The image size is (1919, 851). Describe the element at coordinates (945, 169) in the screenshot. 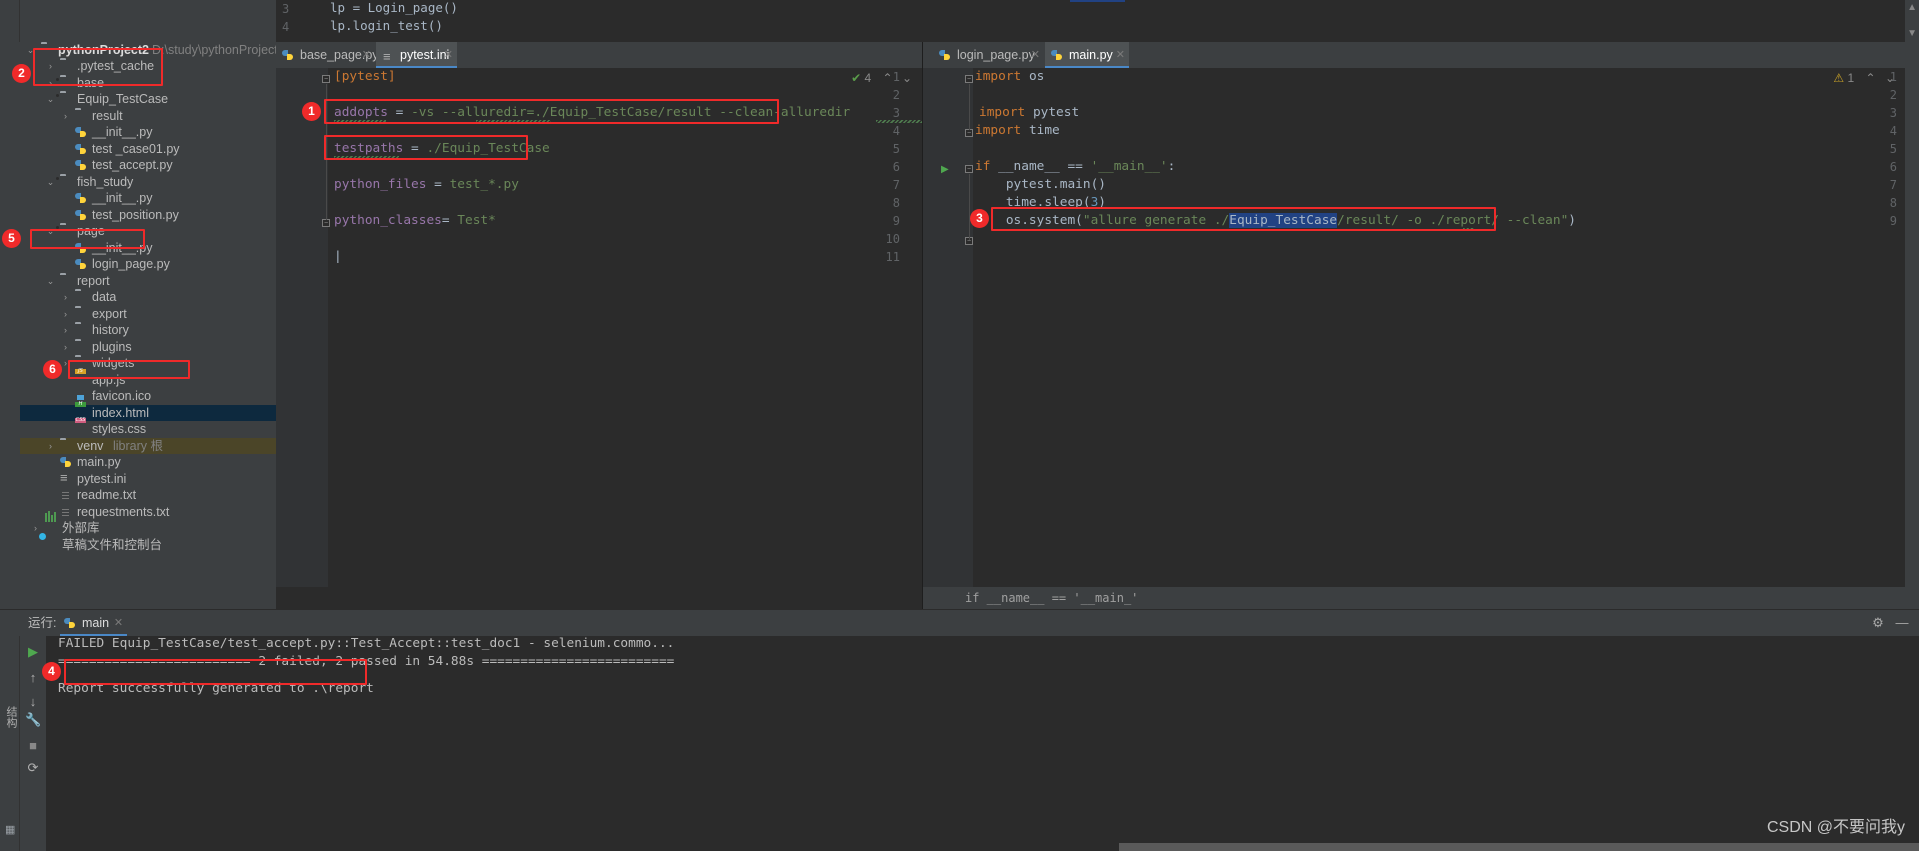

I see `run-gutter-icon: ▶` at that location.